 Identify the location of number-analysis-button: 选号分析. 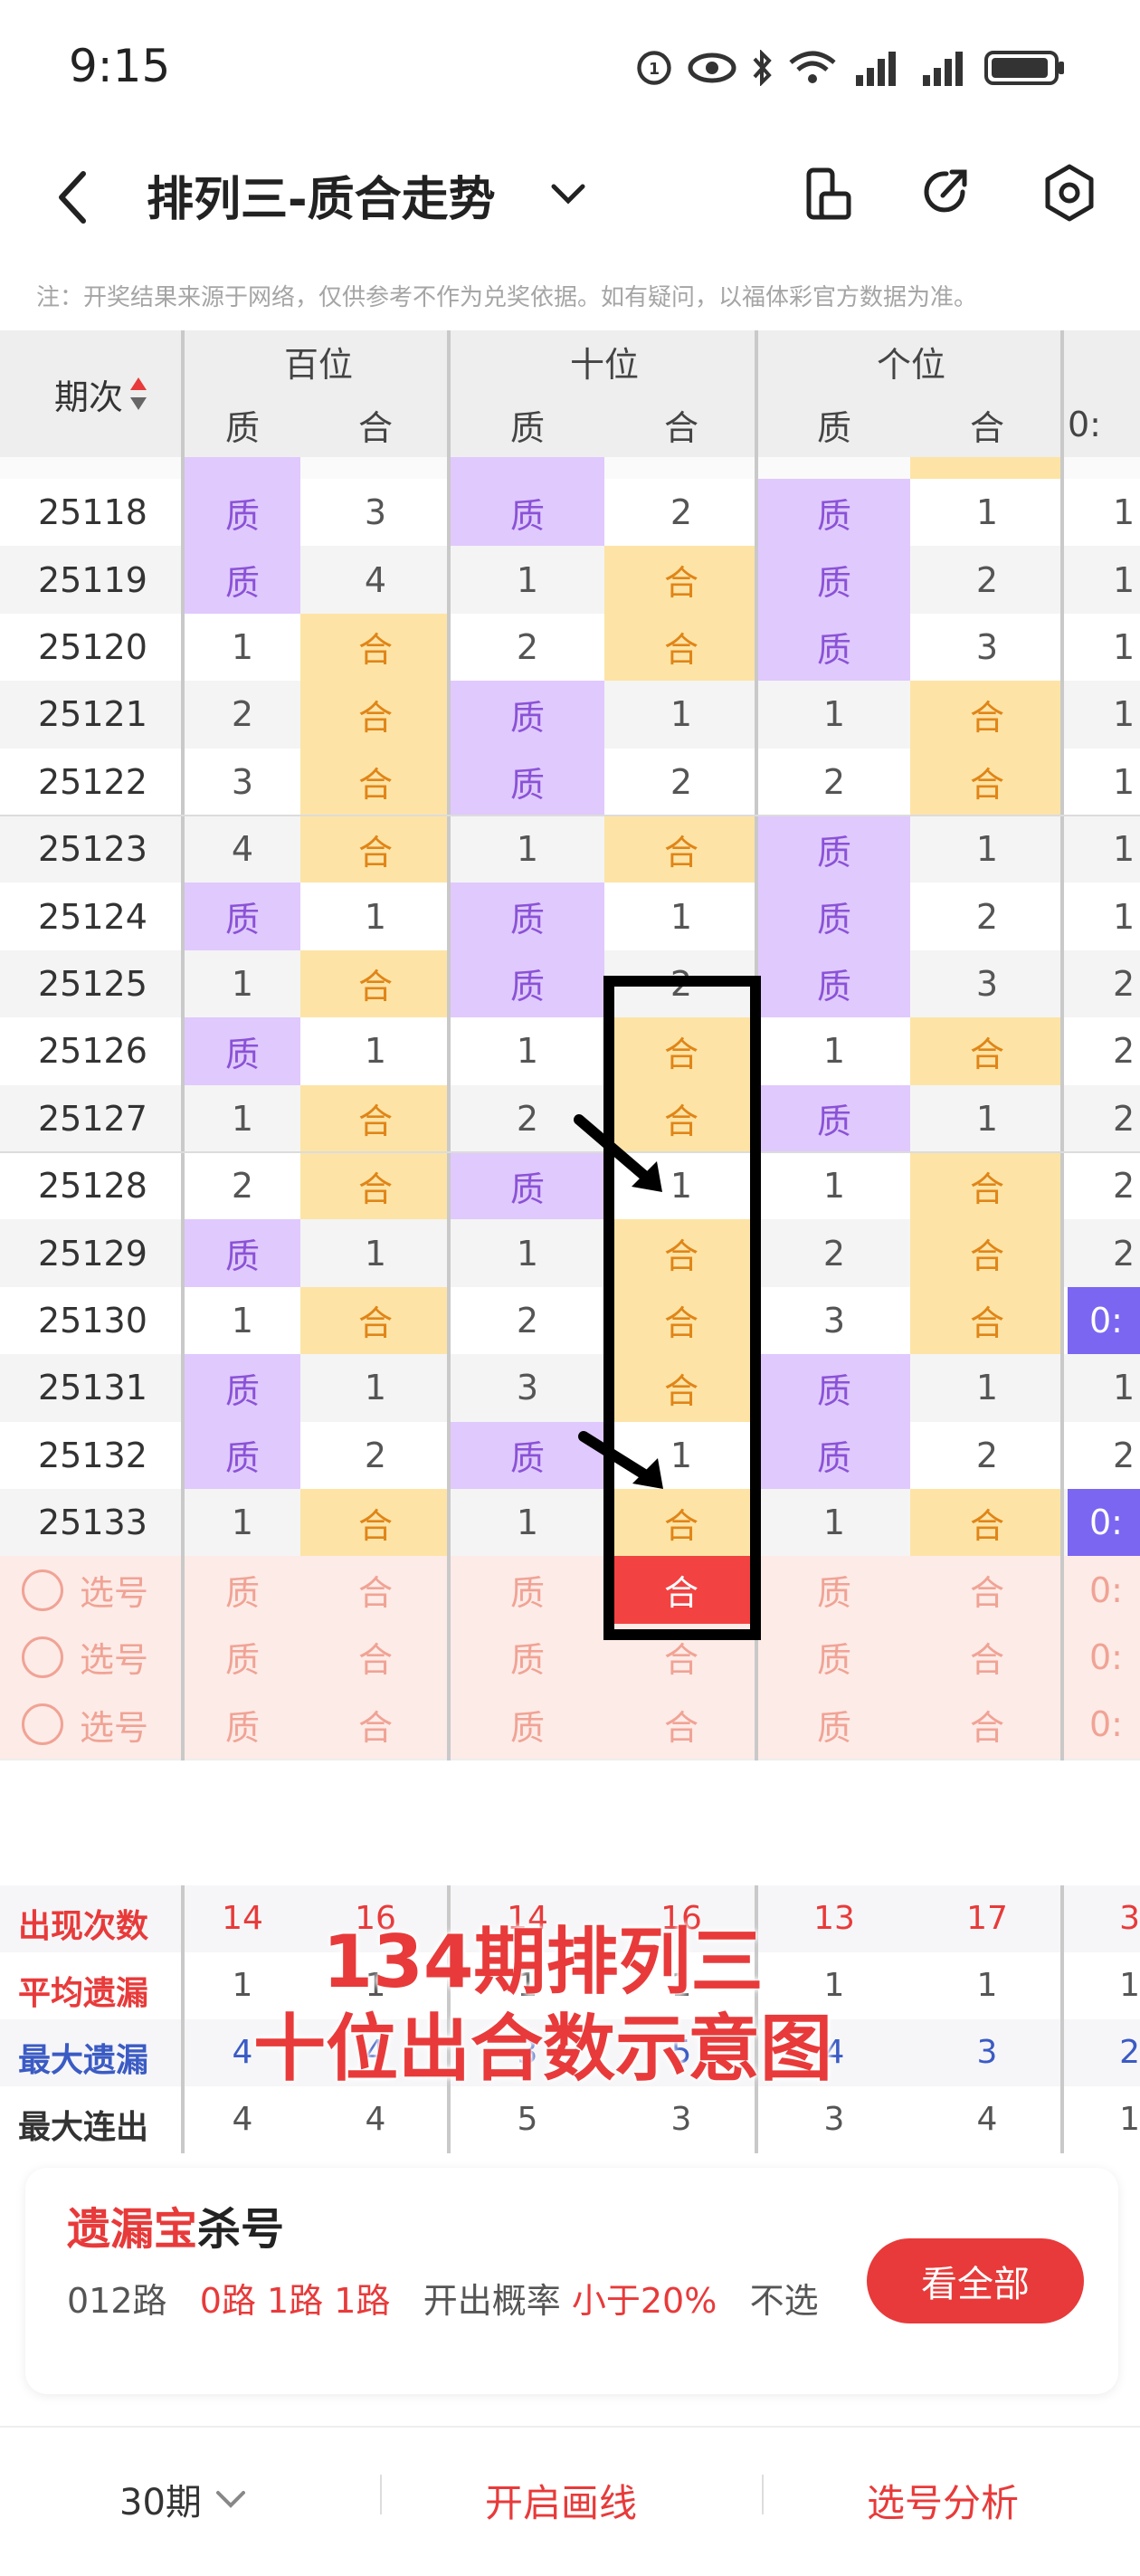
(943, 2501).